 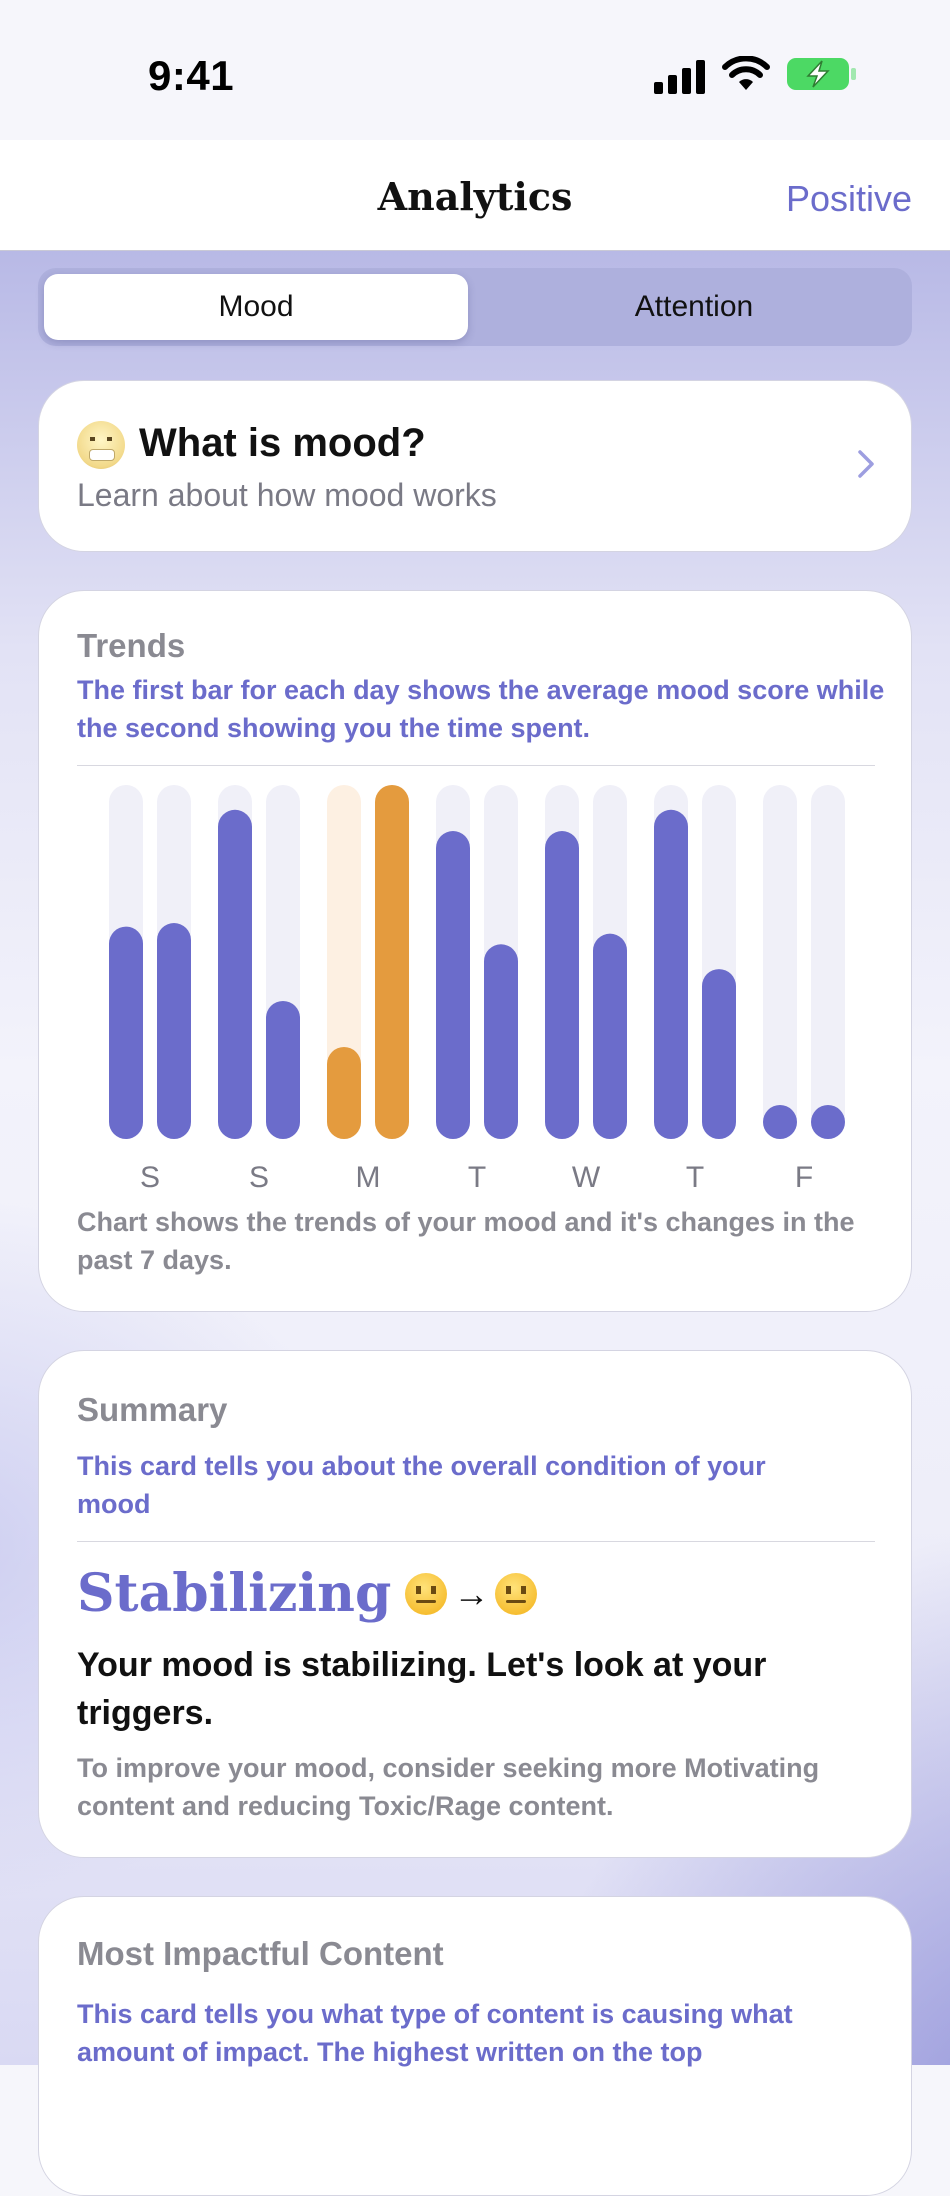 I want to click on status-bar: 9:41, so click(x=475, y=70).